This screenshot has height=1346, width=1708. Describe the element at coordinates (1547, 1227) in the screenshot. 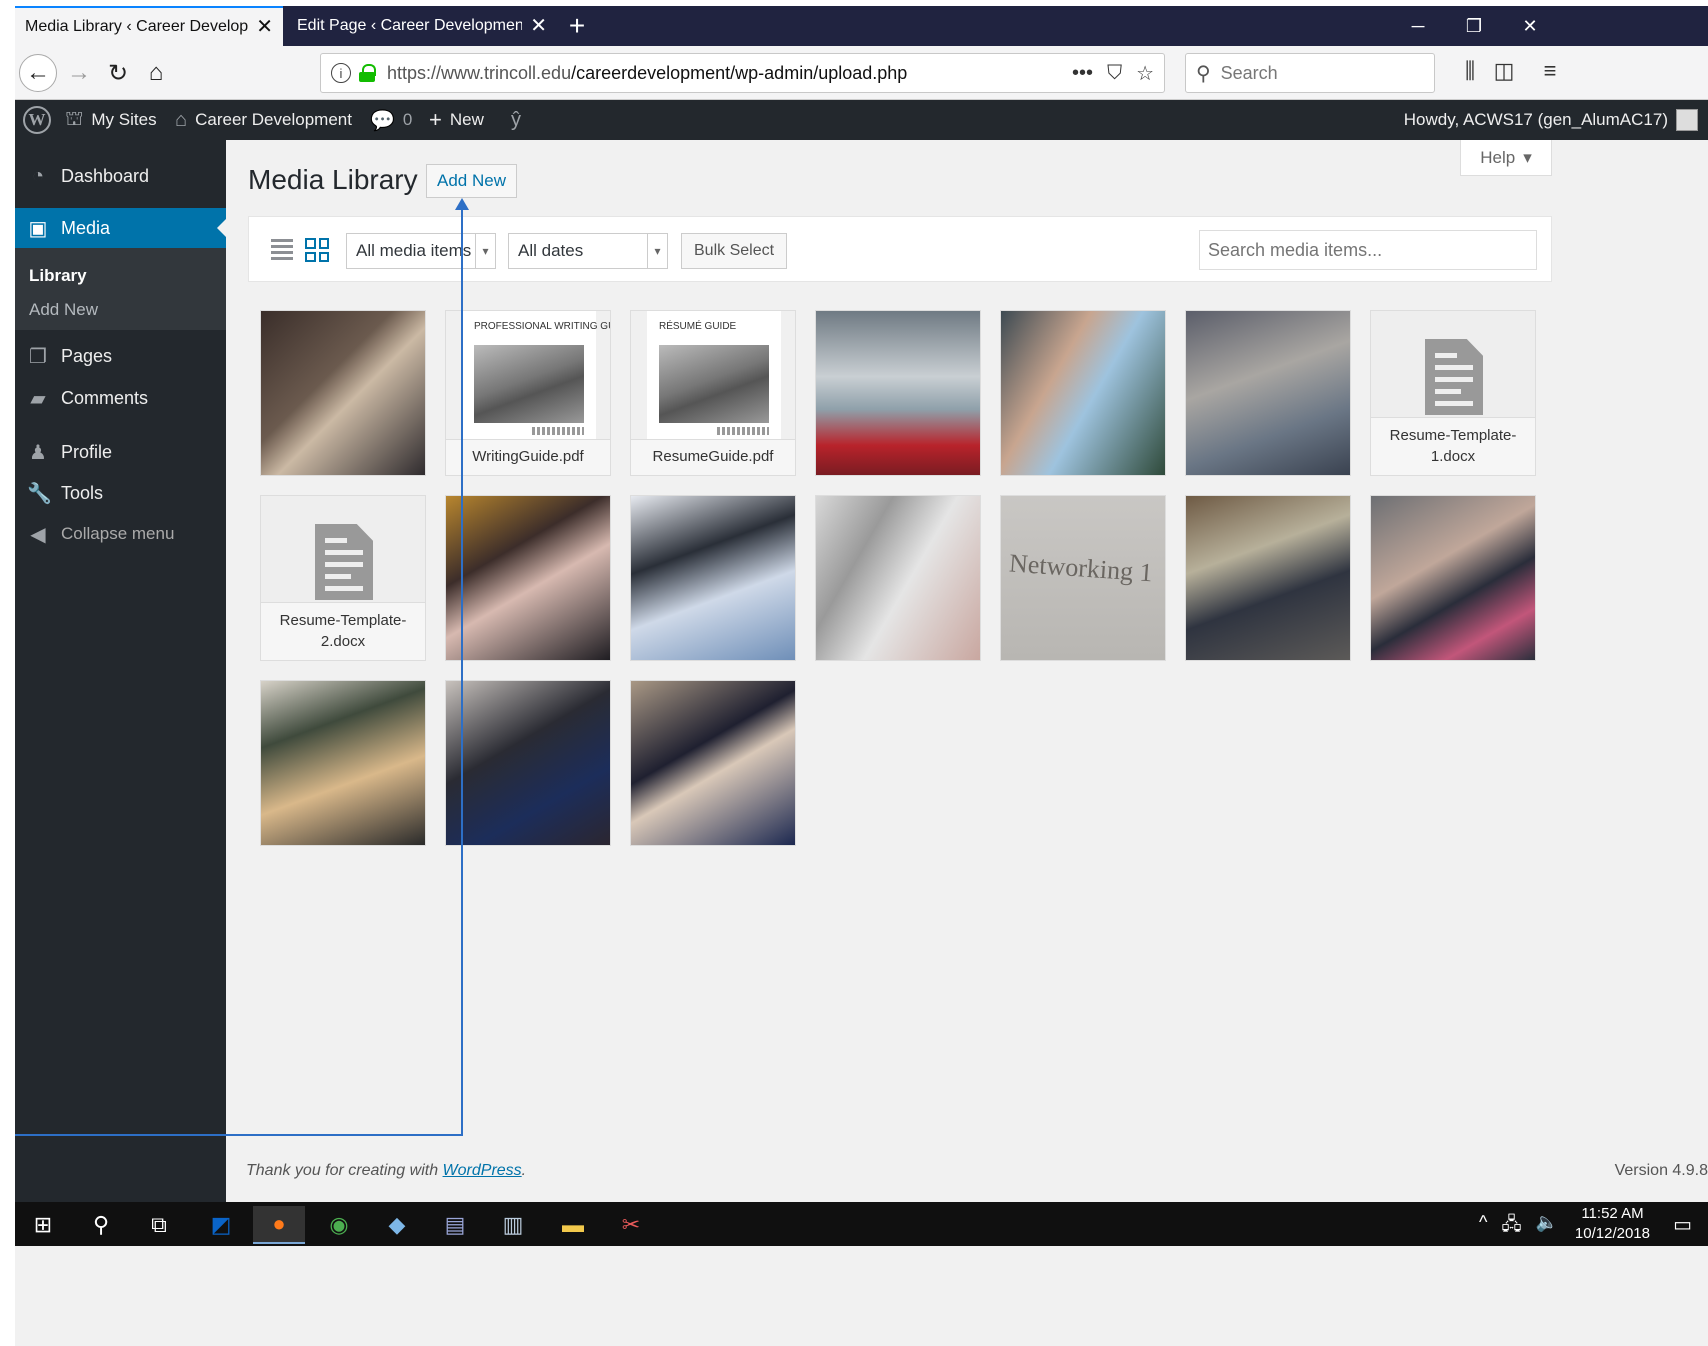

I see `volume-icon: 🔈` at that location.